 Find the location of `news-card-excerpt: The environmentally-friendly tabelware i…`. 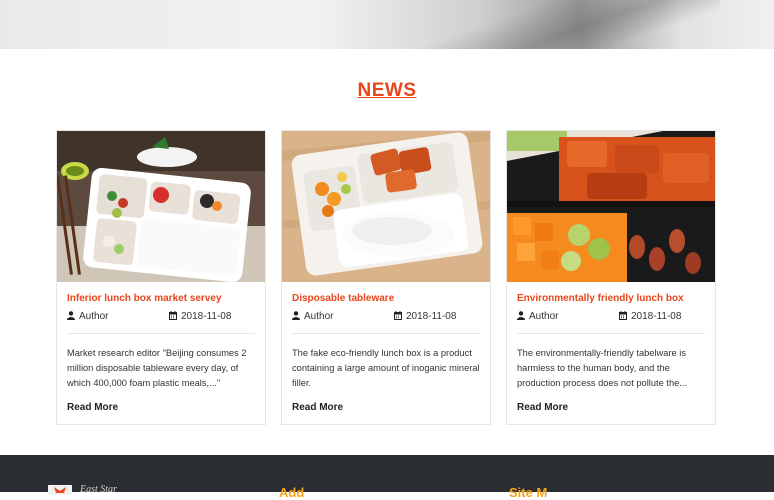

news-card-excerpt: The environmentally-friendly tabelware i… is located at coordinates (602, 368).